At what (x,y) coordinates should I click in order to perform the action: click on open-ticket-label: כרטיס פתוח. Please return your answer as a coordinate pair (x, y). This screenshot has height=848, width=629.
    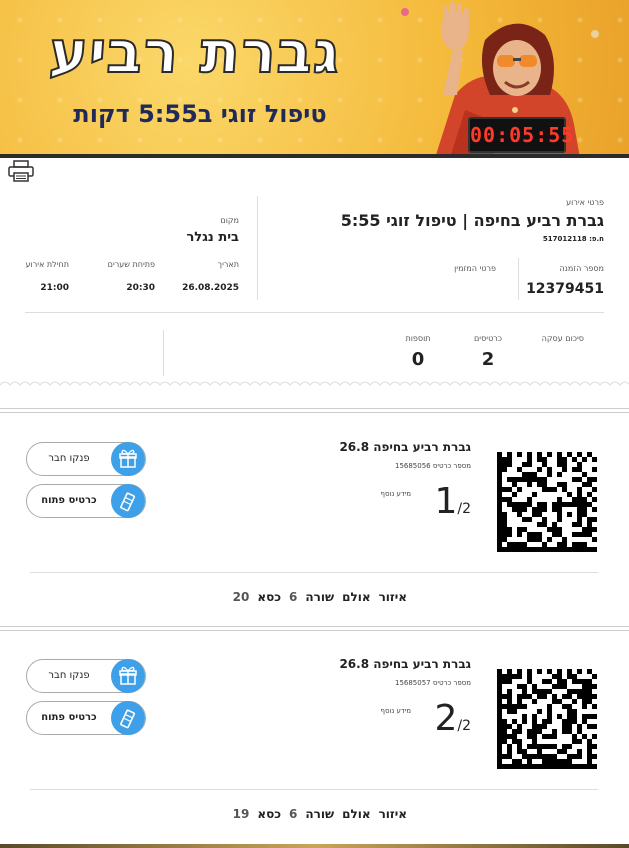
    Looking at the image, I should click on (69, 500).